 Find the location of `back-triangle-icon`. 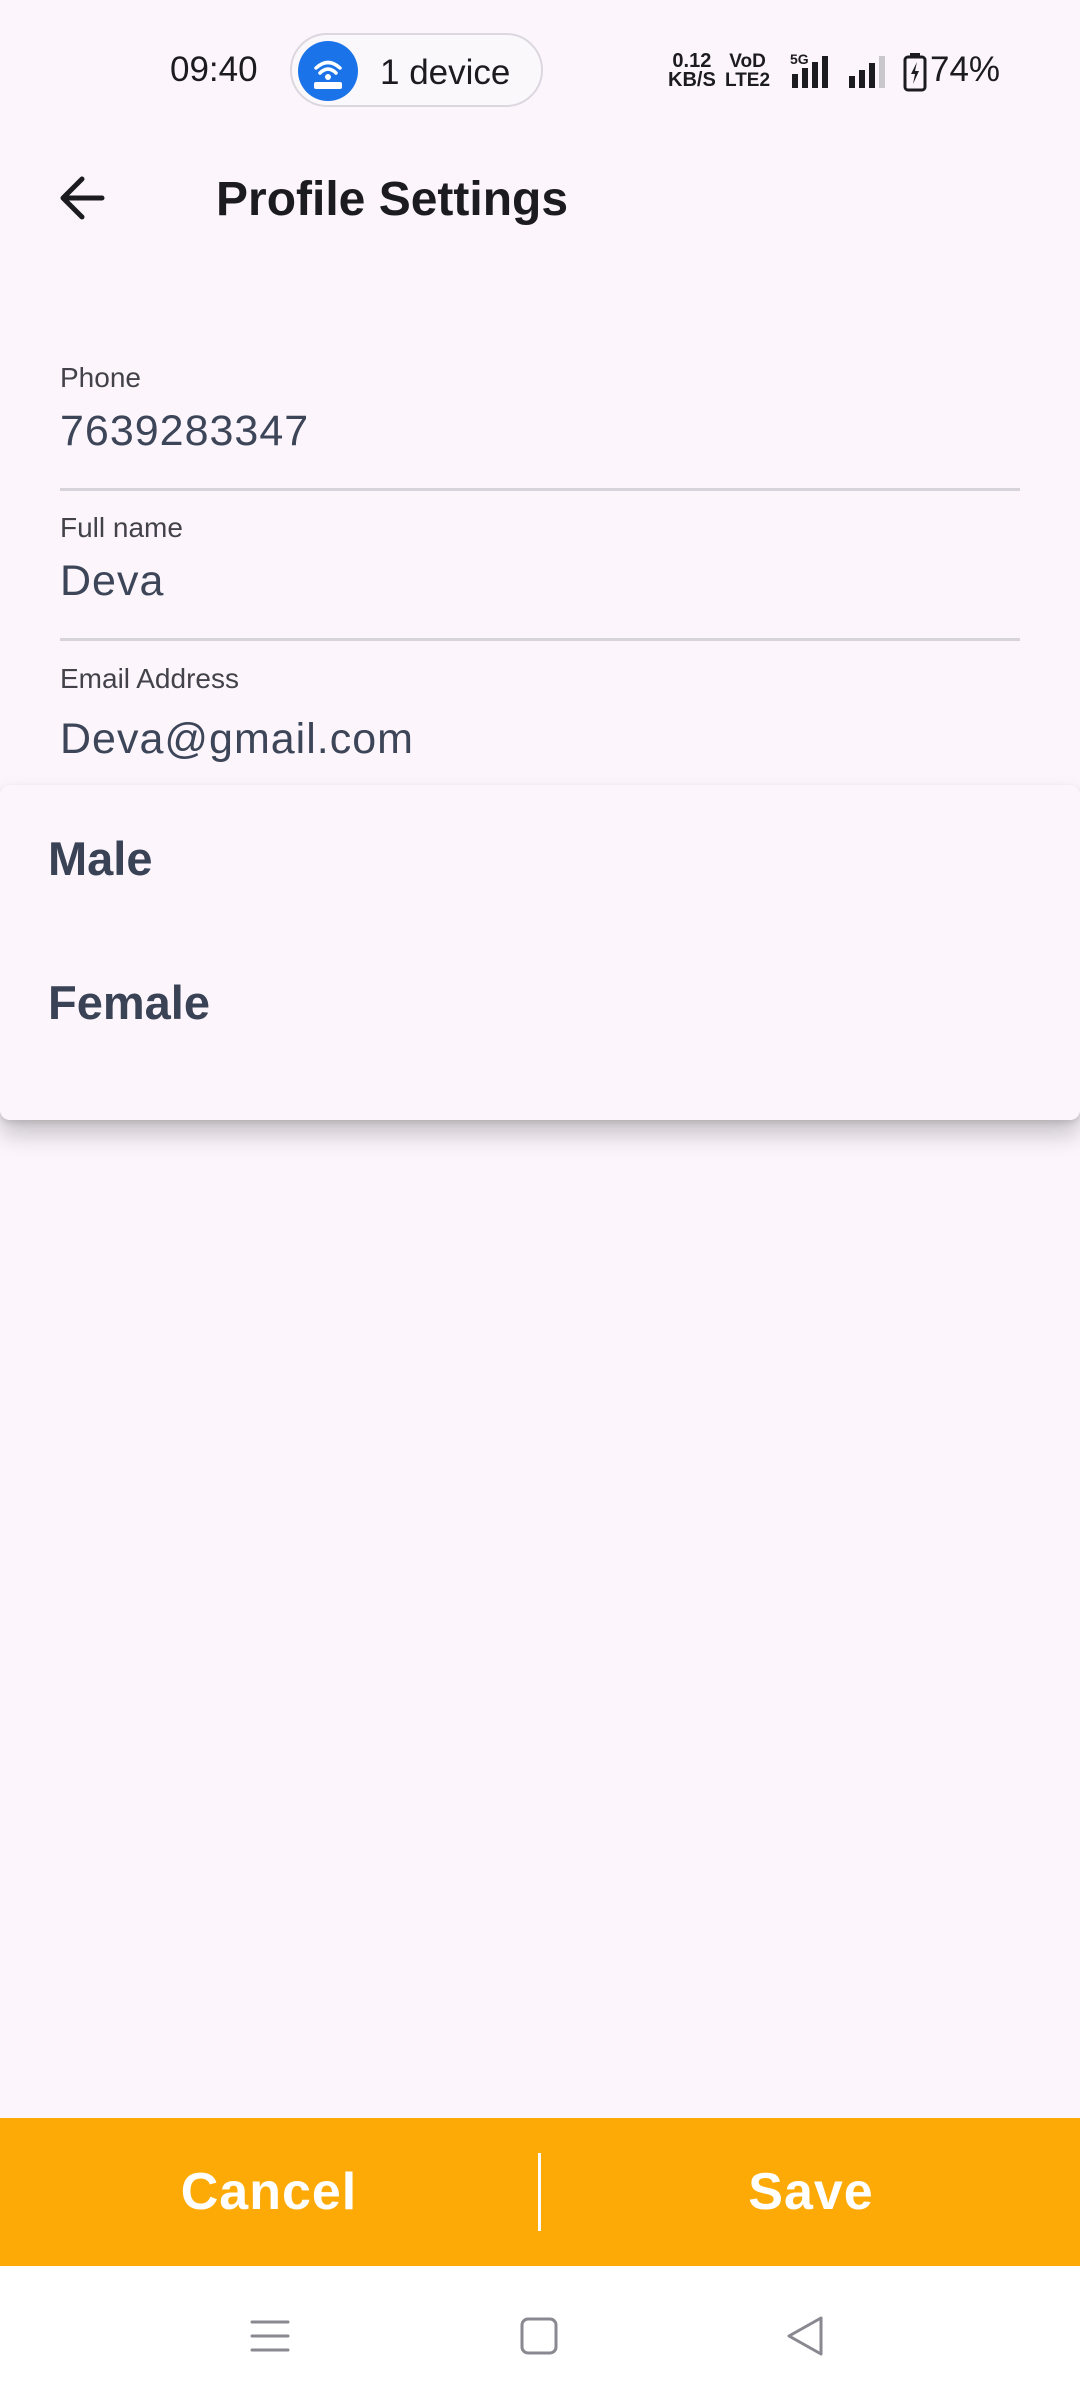

back-triangle-icon is located at coordinates (805, 2336).